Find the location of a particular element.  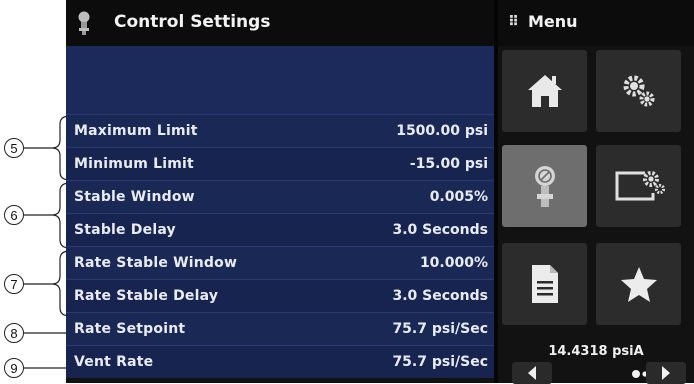

home-icon is located at coordinates (544, 91).